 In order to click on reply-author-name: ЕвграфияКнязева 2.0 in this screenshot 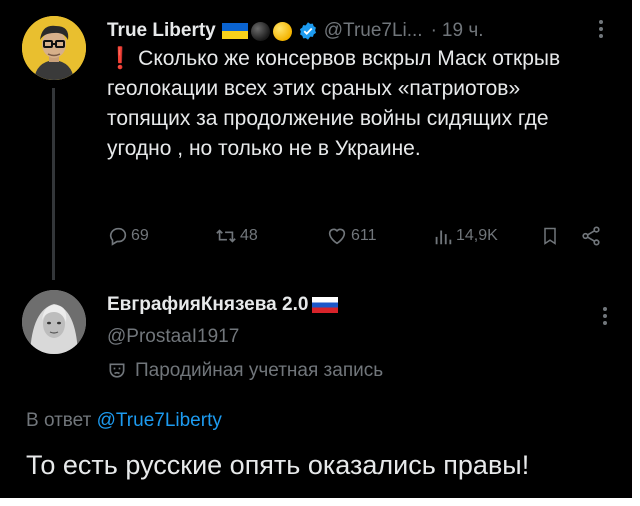, I will do `click(207, 305)`.